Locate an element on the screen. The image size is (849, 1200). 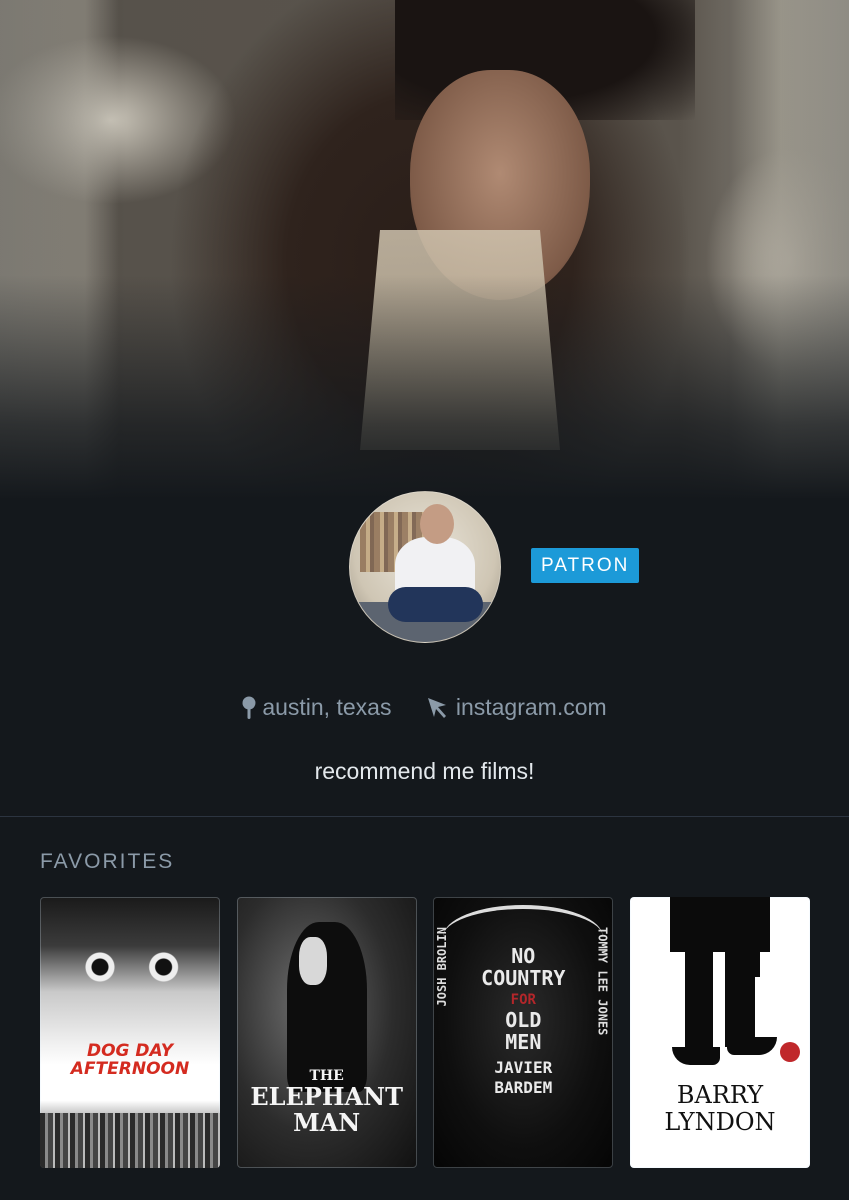
favorite-poster-barry-lyndon: BARRY LYNDON is located at coordinates (719, 1032).